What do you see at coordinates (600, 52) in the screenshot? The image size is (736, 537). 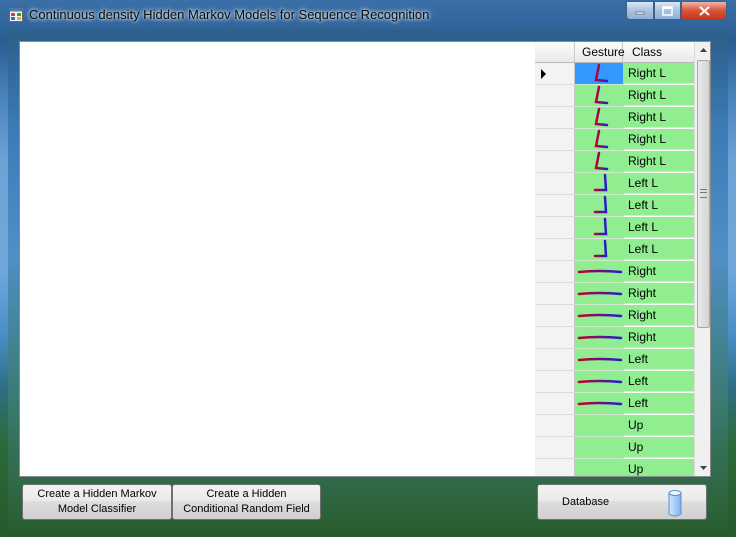 I see `column-header-gesture: Gesture` at bounding box center [600, 52].